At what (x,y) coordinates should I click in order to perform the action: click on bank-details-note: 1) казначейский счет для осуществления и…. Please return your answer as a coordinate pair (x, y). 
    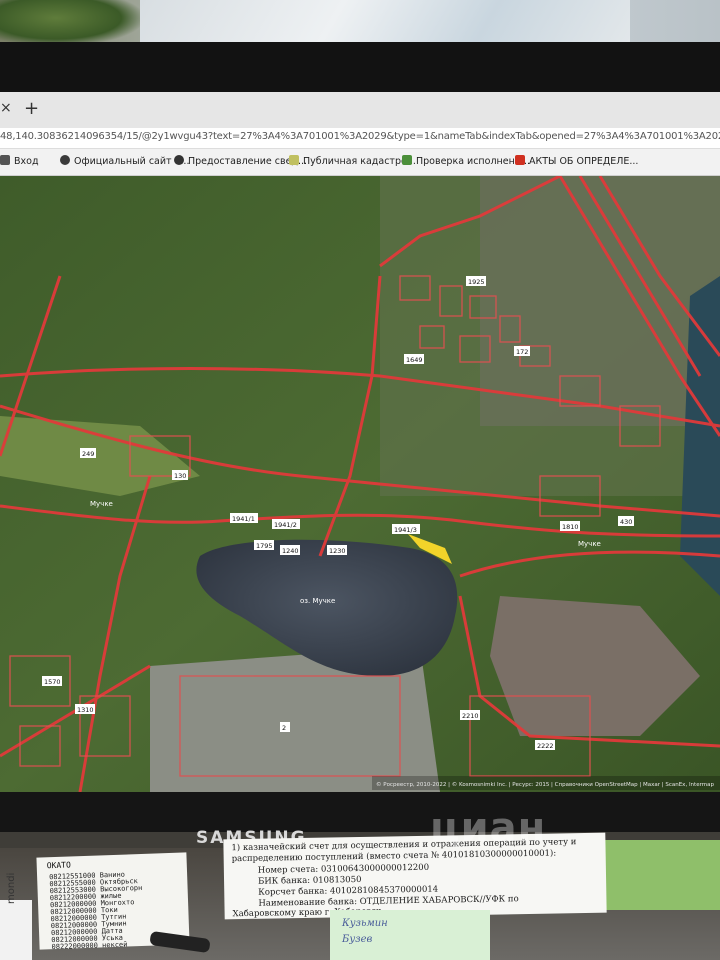
    Looking at the image, I should click on (415, 876).